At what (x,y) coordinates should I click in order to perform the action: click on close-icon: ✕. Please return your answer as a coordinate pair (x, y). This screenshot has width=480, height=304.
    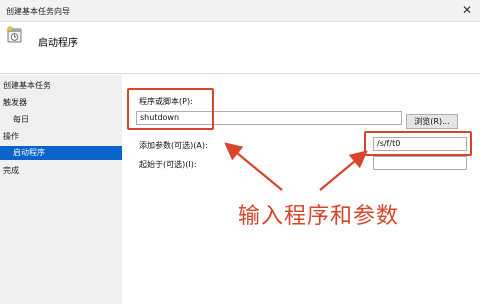
    Looking at the image, I should click on (467, 10).